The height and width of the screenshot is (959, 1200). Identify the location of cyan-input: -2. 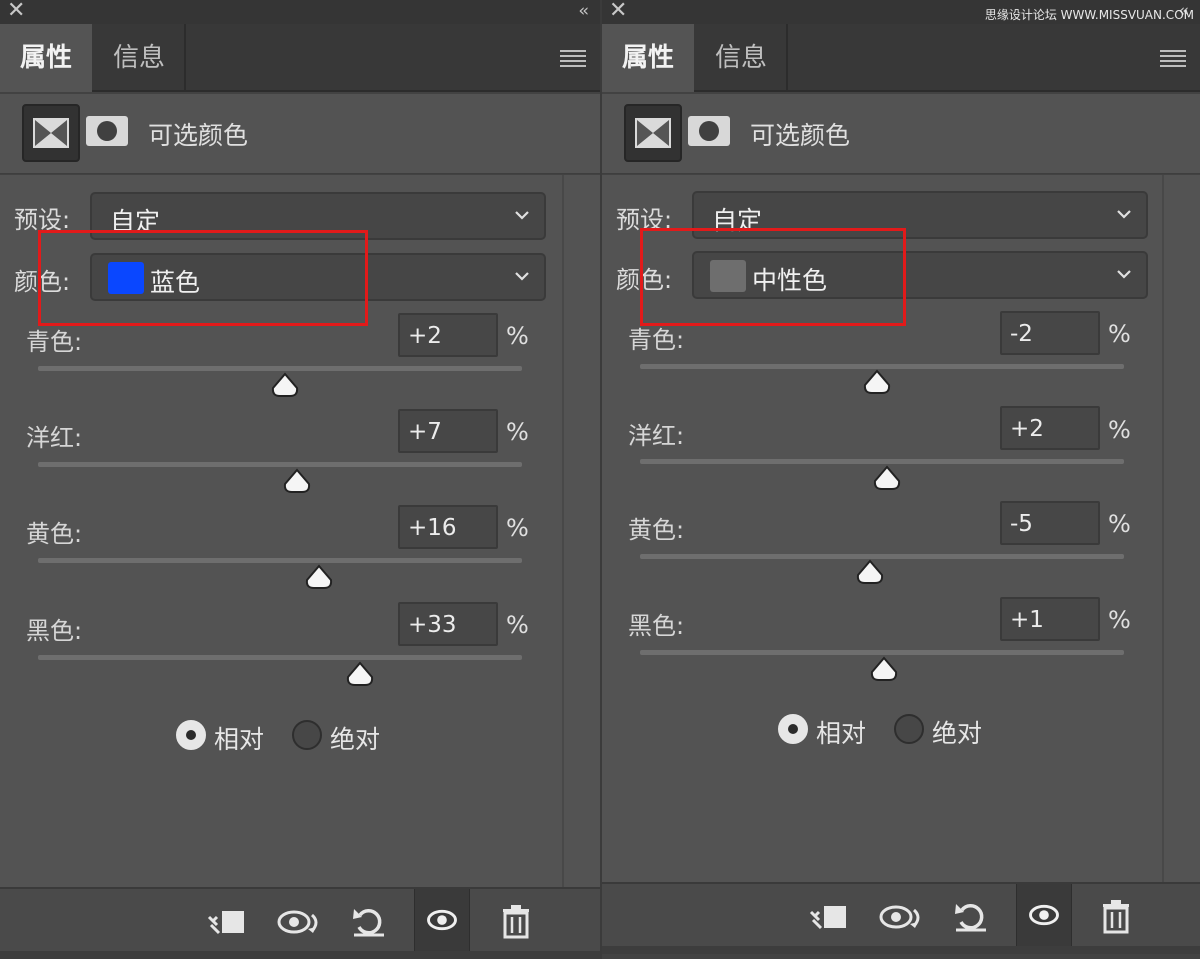
(1050, 333).